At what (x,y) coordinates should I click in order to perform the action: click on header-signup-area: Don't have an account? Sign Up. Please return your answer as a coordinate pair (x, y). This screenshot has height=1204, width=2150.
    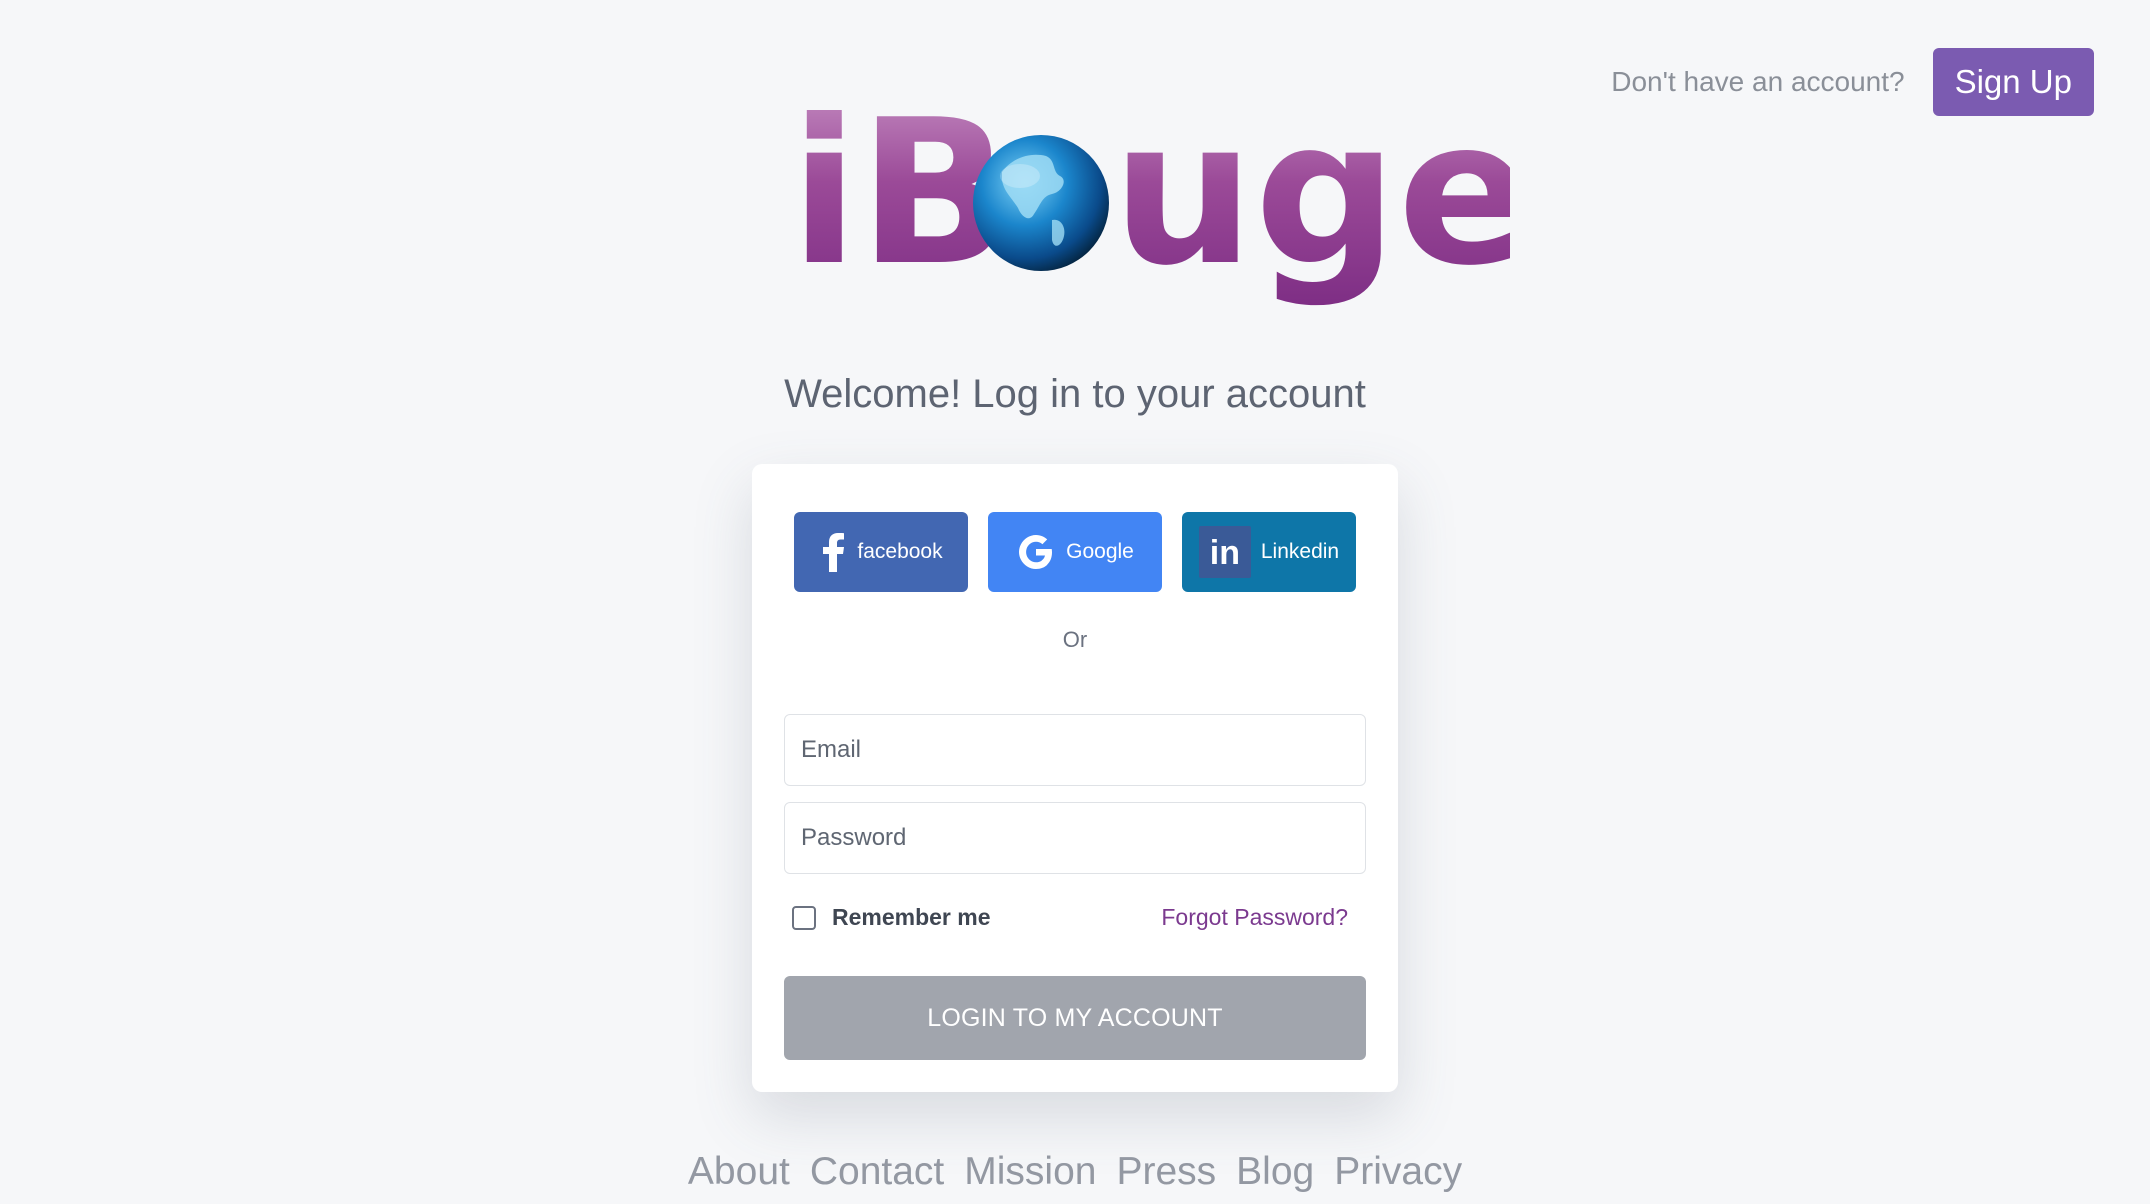
    Looking at the image, I should click on (1852, 82).